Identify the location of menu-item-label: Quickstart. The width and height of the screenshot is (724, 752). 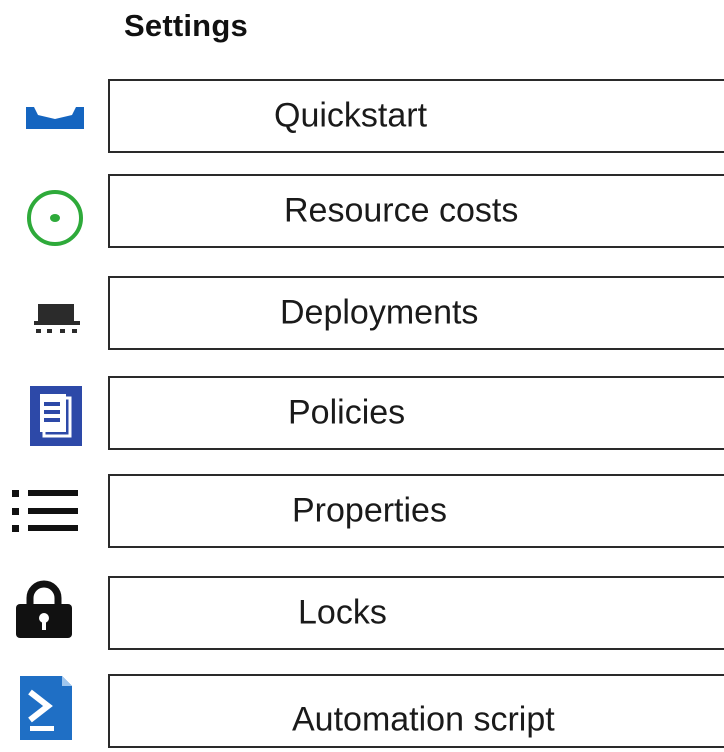
(351, 115).